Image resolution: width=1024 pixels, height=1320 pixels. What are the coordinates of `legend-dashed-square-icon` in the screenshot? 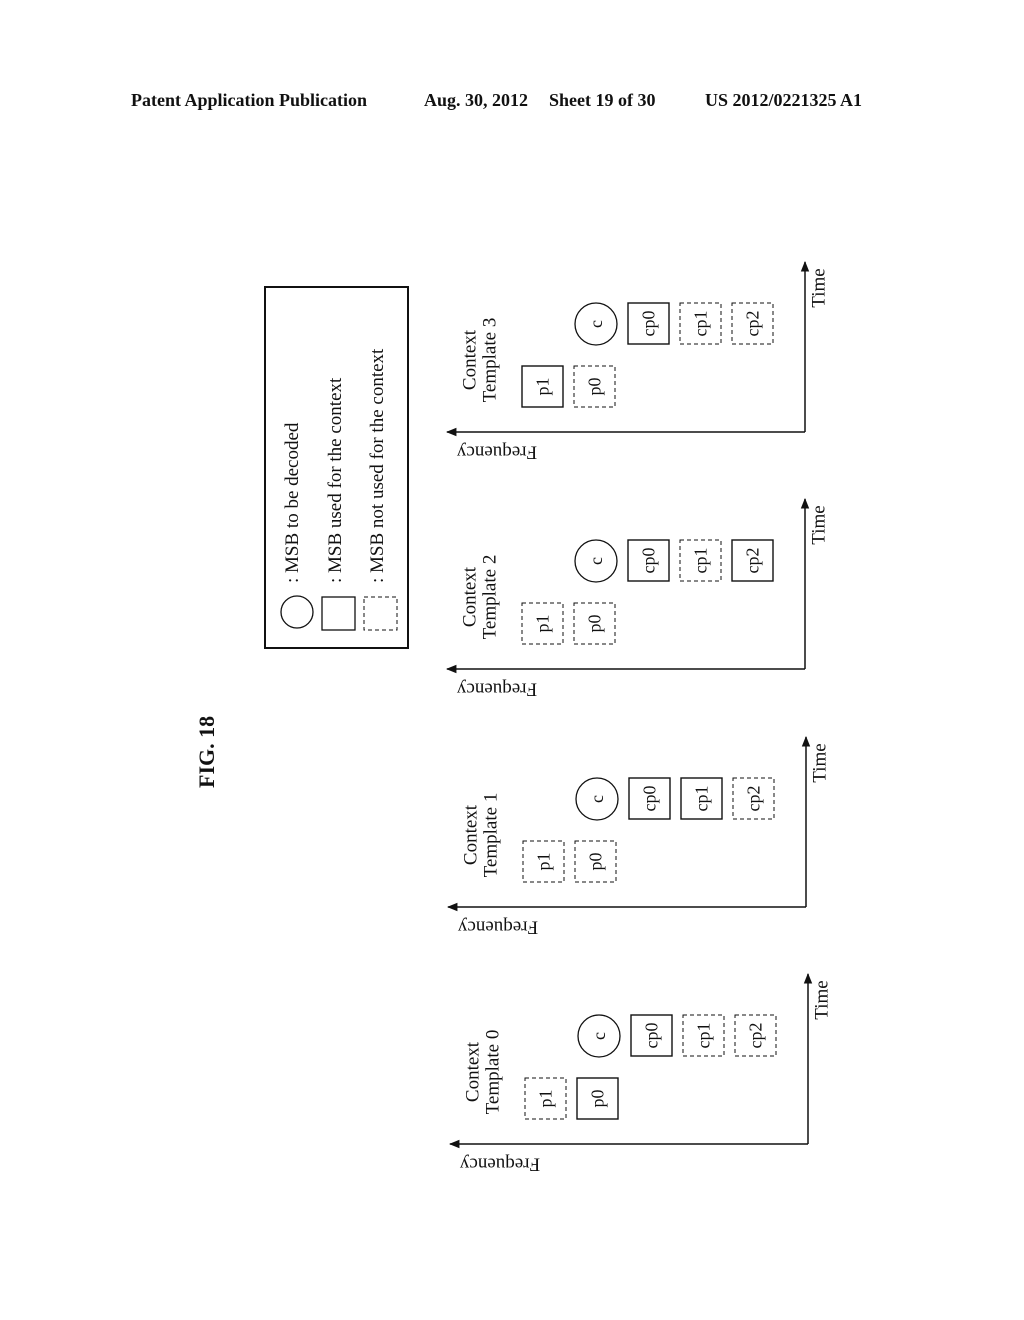 It's located at (380, 613).